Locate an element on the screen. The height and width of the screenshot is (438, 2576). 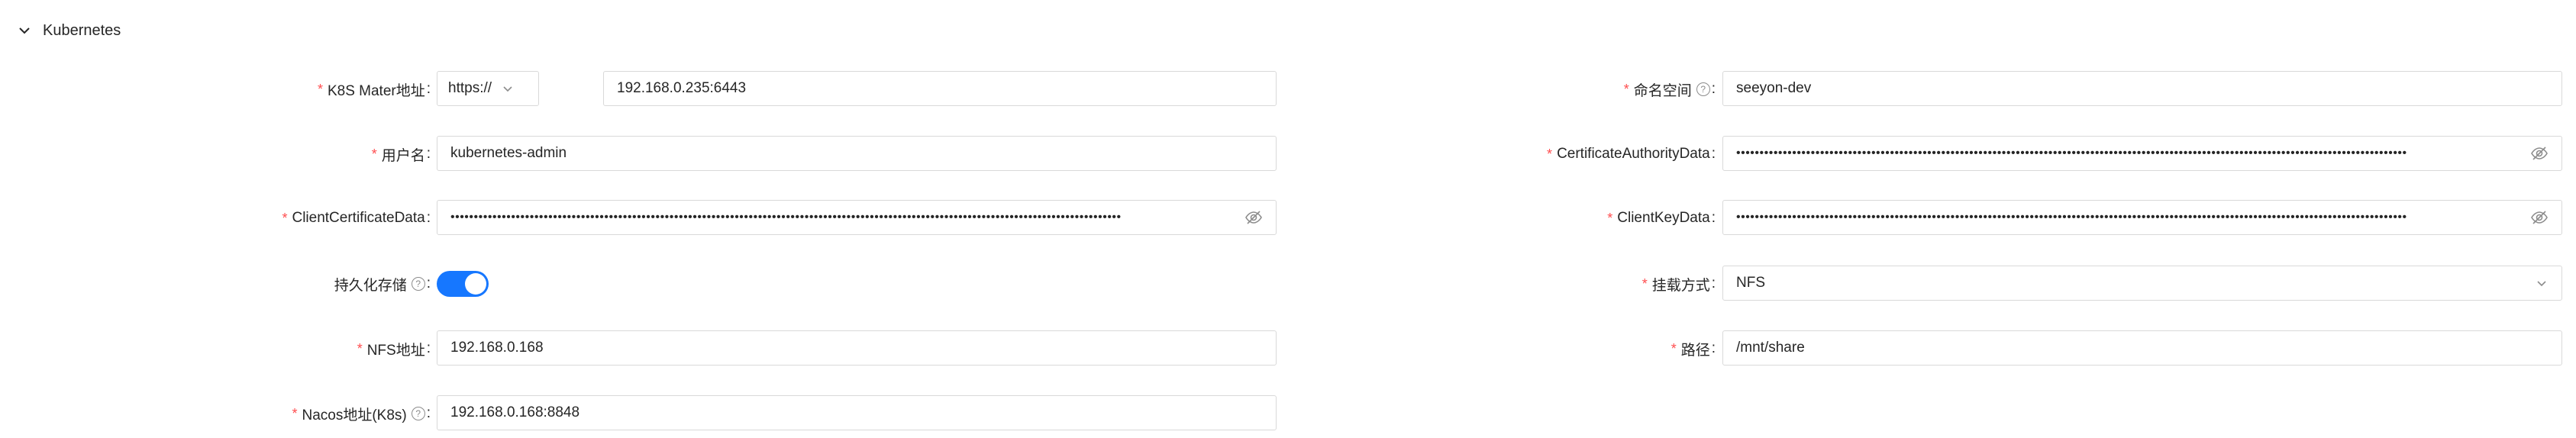
ca-data-label: * CertificateAuthorityData: is located at coordinates (1631, 154).